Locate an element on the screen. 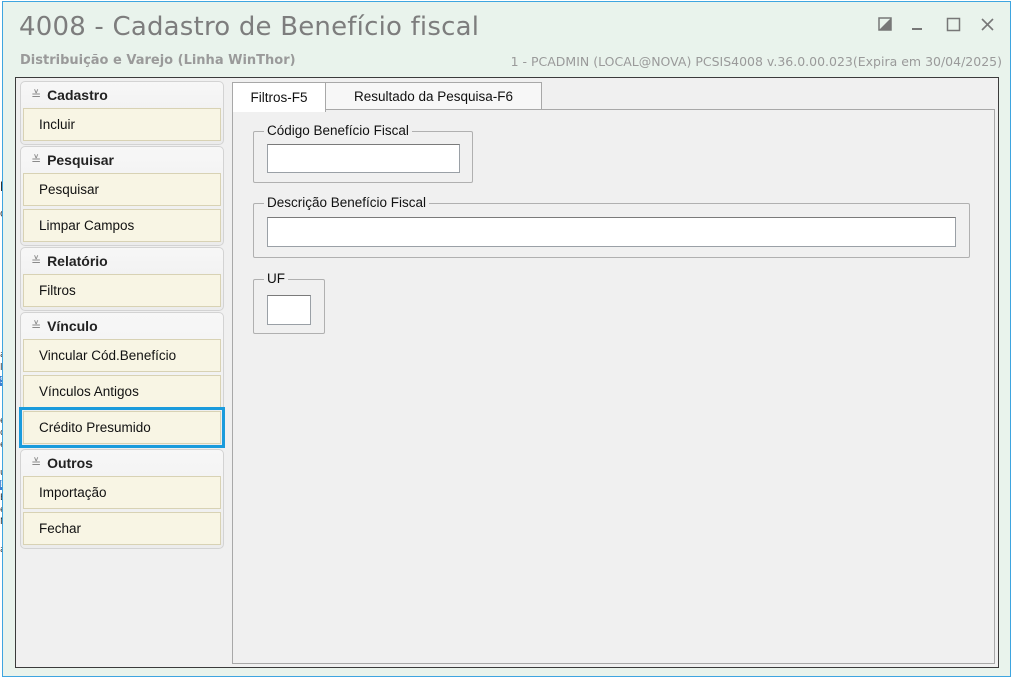 This screenshot has width=1013, height=679. filtros-button: Filtros is located at coordinates (122, 290).